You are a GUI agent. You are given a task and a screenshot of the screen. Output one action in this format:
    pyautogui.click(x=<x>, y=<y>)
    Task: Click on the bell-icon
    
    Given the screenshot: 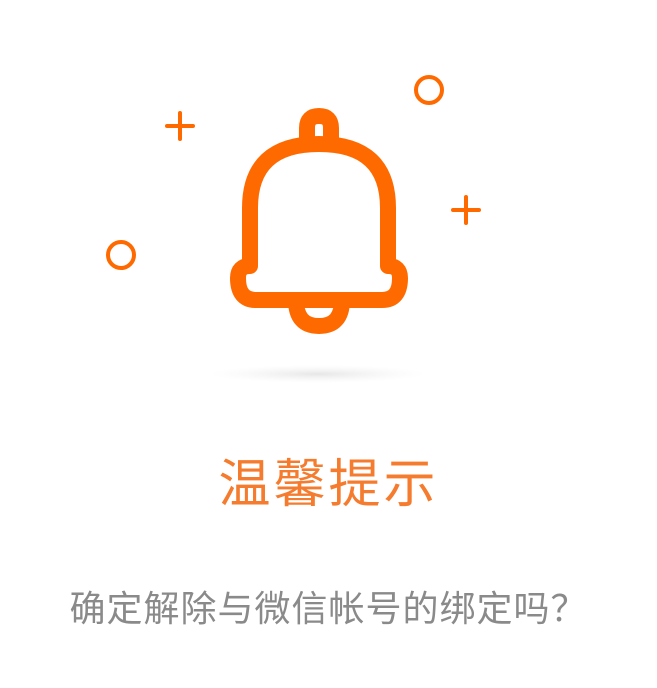 What is the action you would take?
    pyautogui.click(x=319, y=221)
    